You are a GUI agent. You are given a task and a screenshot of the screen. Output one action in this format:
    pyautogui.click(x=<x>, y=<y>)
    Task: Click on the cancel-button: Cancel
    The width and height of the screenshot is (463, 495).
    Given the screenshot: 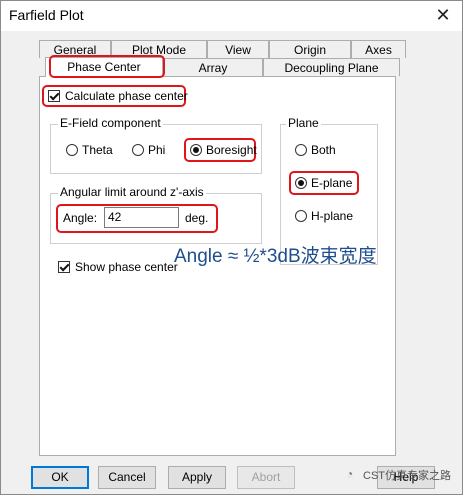 What is the action you would take?
    pyautogui.click(x=127, y=477)
    